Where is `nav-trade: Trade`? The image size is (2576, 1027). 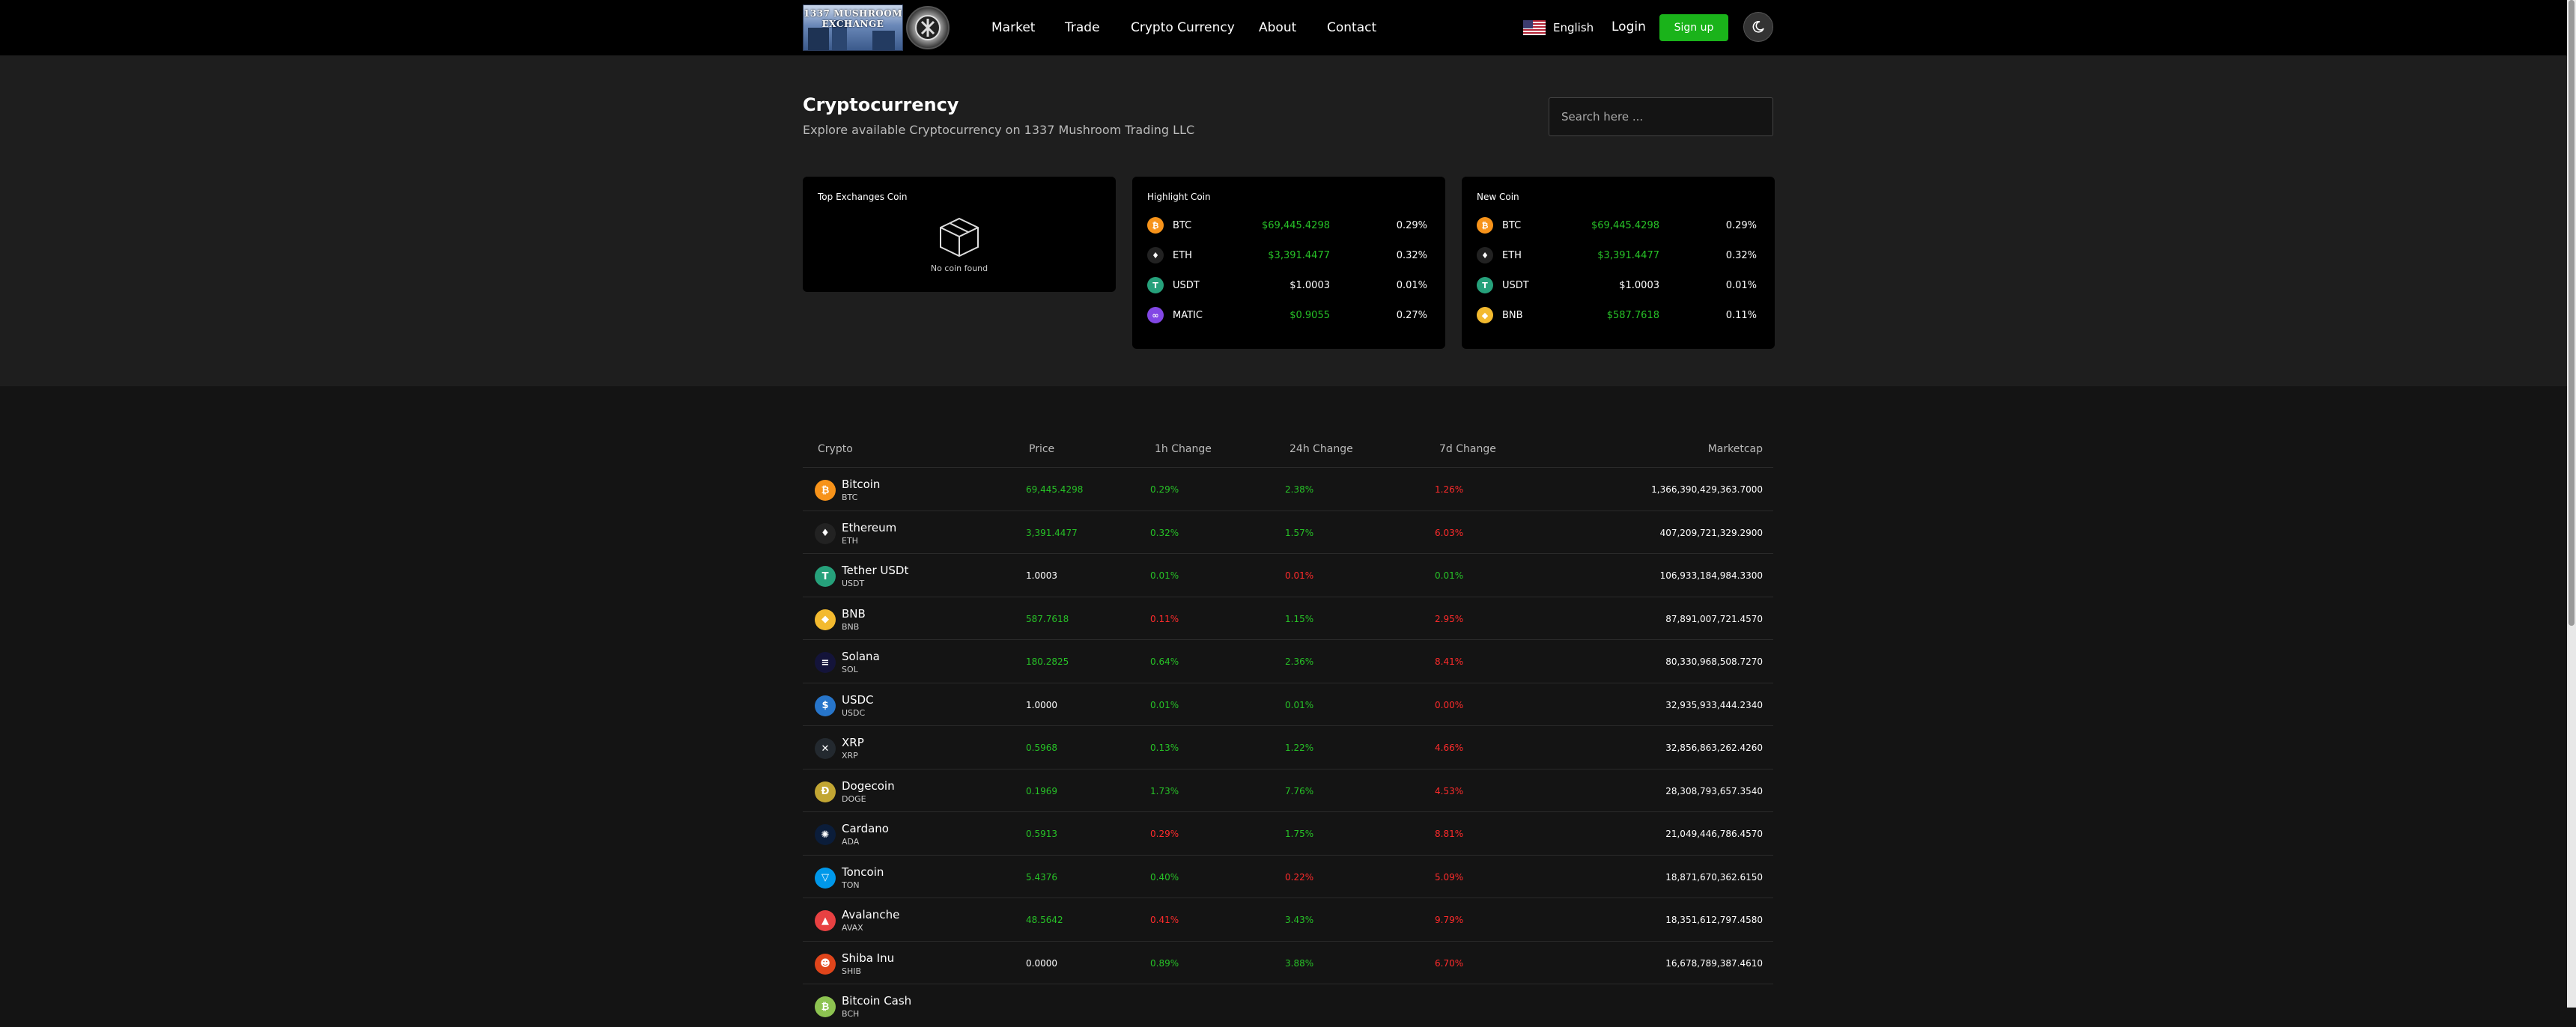
nav-trade: Trade is located at coordinates (1082, 27).